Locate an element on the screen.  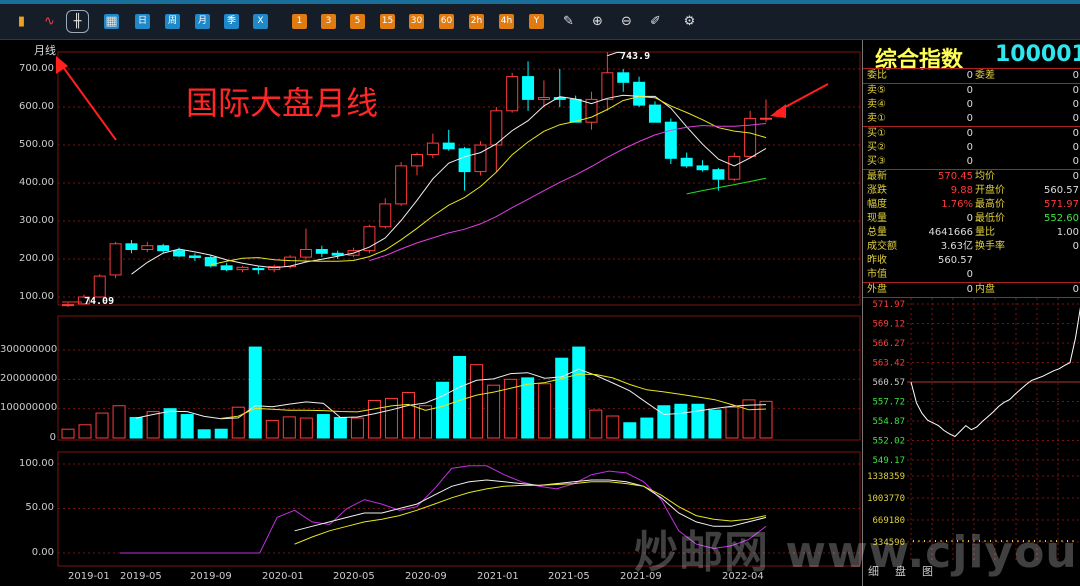
line-chart-icon: ∿ is located at coordinates (49, 21).